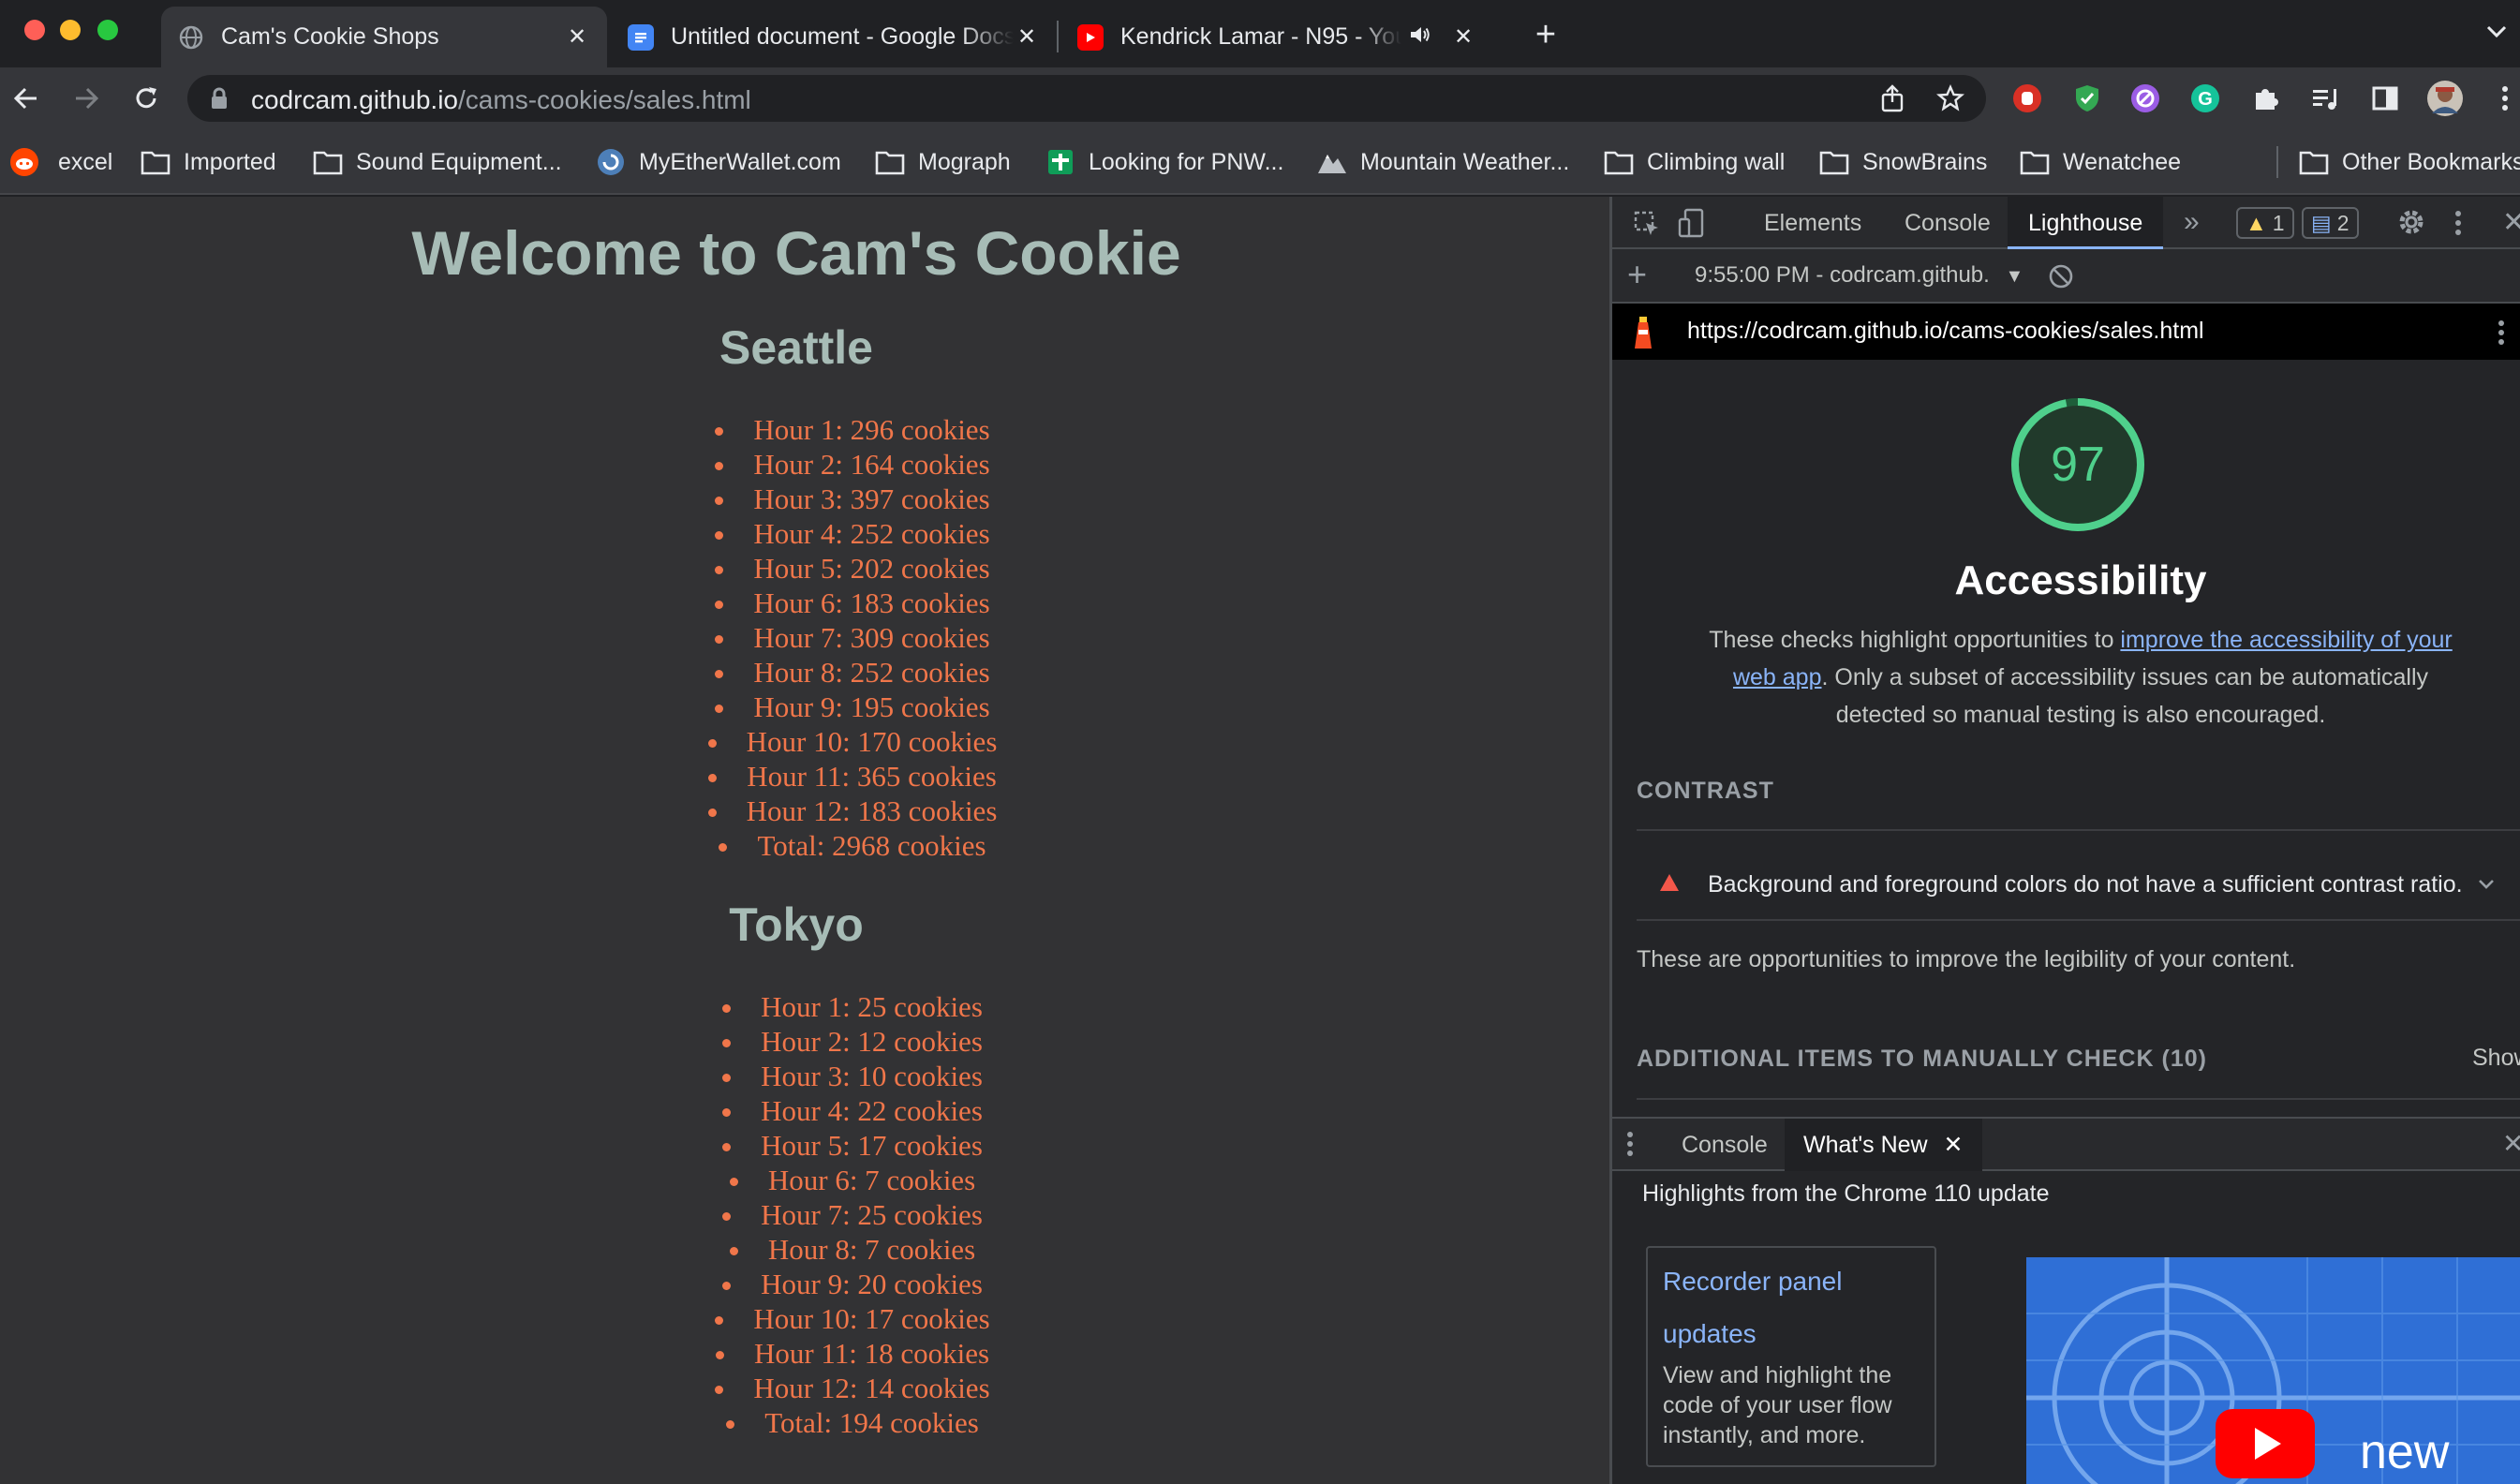 Image resolution: width=2520 pixels, height=1484 pixels. I want to click on clear-reports-icon, so click(2061, 278).